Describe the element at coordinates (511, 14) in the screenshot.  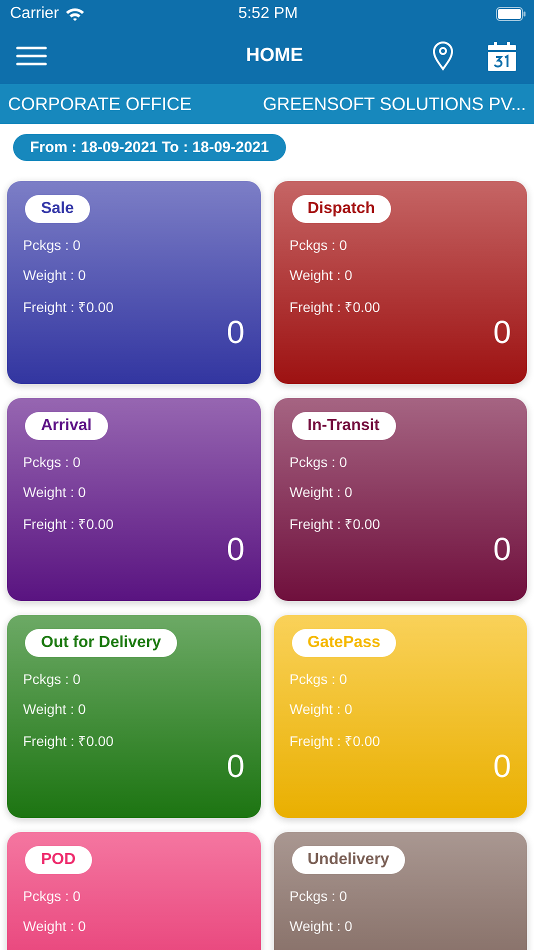
I see `battery-icon` at that location.